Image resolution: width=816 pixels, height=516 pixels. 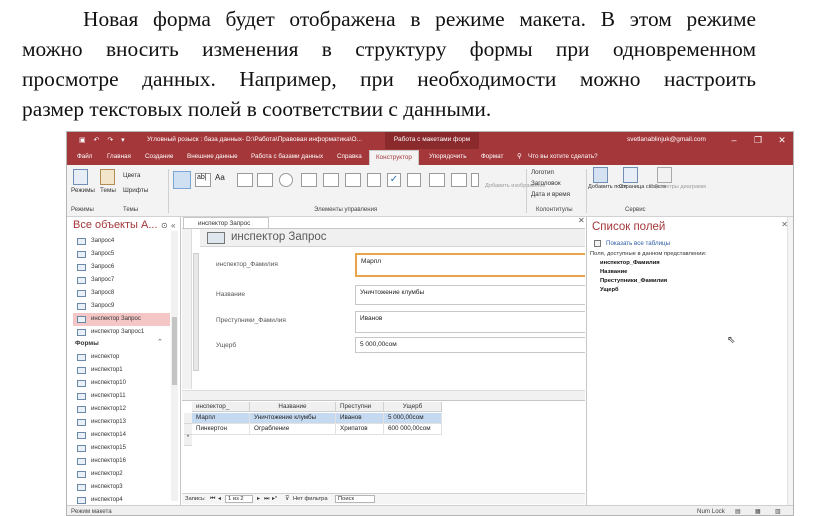 What do you see at coordinates (121, 474) in the screenshot?
I see `nav-item-form: инспектор2` at bounding box center [121, 474].